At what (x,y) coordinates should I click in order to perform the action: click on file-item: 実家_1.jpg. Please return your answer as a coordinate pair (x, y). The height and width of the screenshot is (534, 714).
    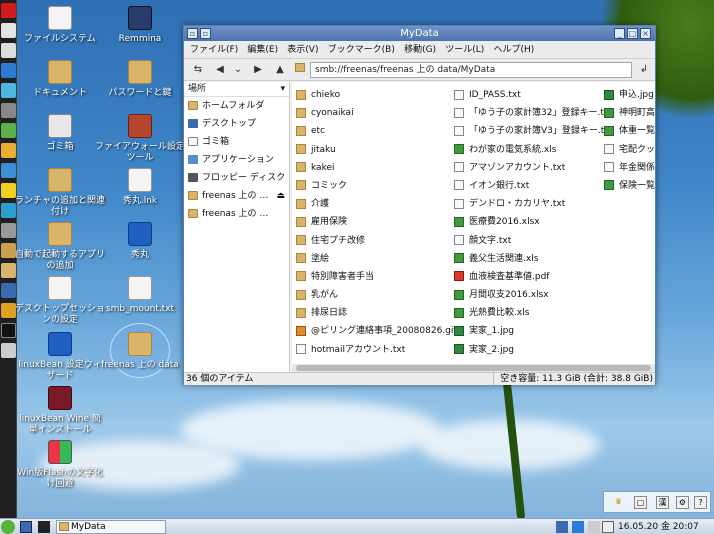
    Looking at the image, I should click on (533, 331).